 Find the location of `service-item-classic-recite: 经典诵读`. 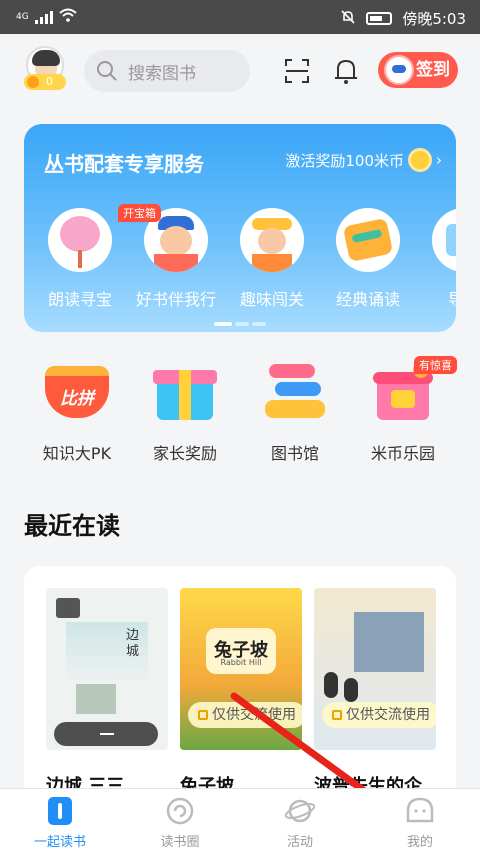

service-item-classic-recite: 经典诵读 is located at coordinates (368, 259).